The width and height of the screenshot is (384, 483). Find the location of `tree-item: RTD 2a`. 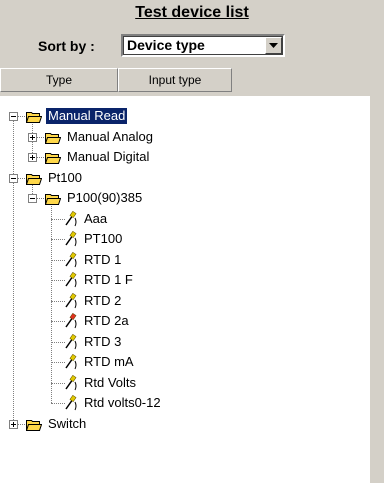

tree-item: RTD 2a is located at coordinates (185, 321).